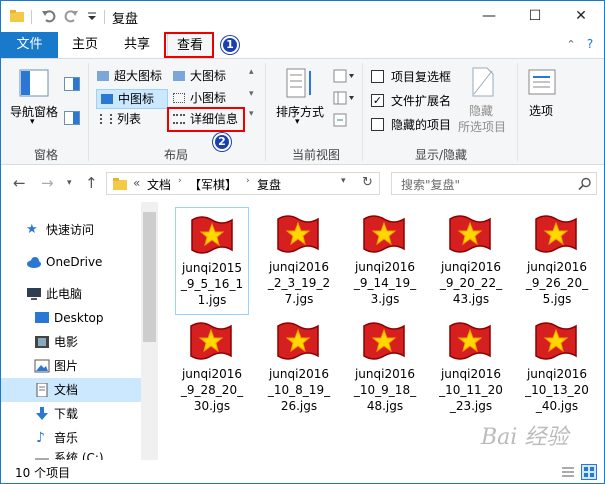  I want to click on refresh-icon: ↻, so click(367, 182).